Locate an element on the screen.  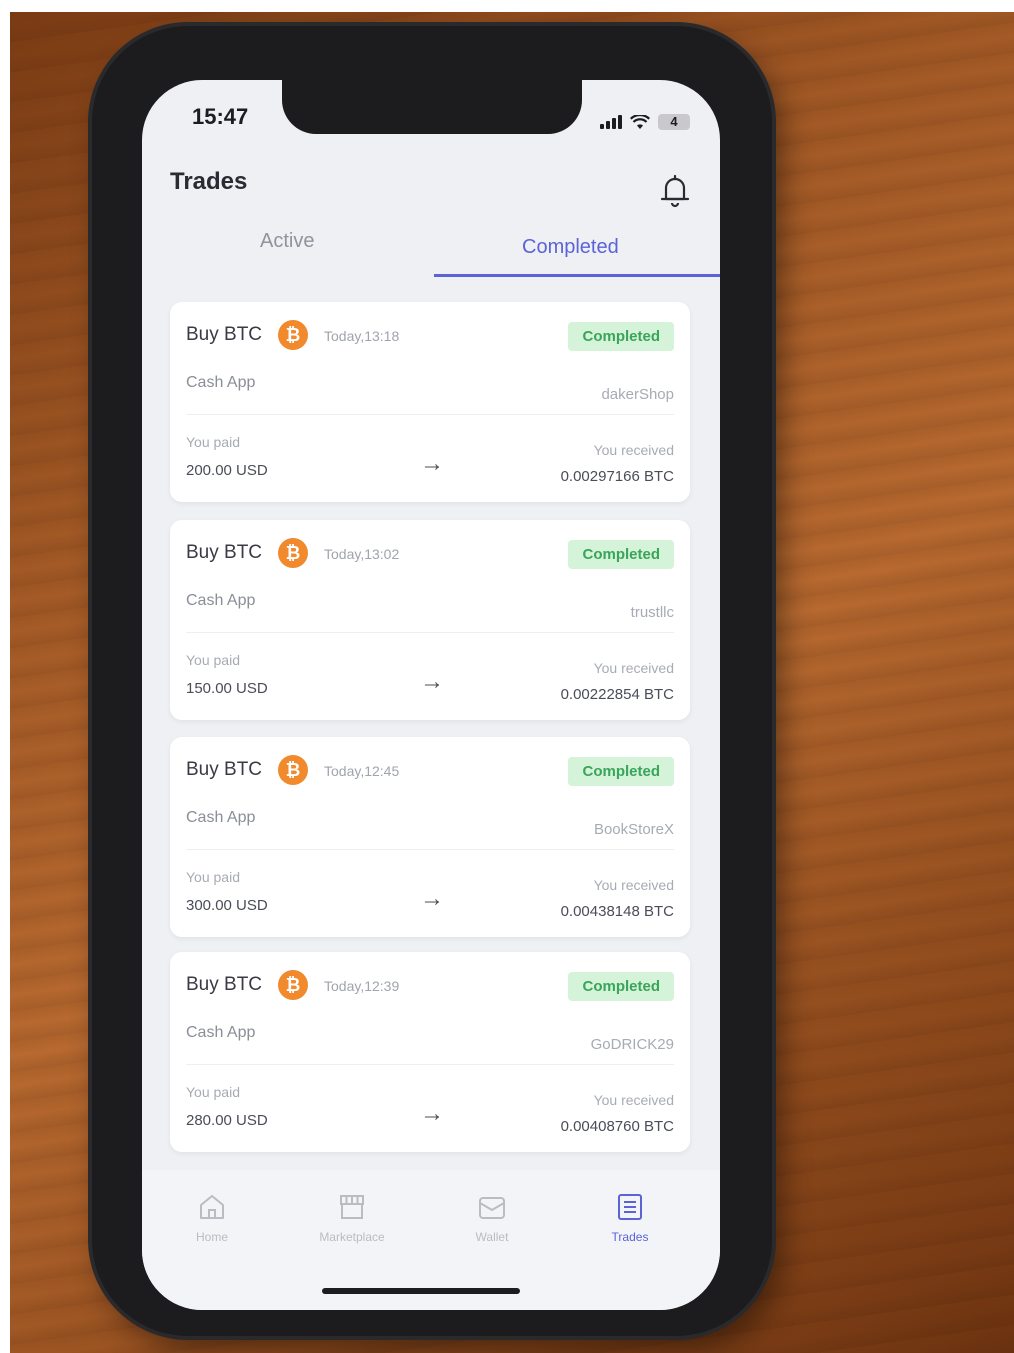
nav-marketplace-label: Marketplace is located at coordinates (352, 1237).